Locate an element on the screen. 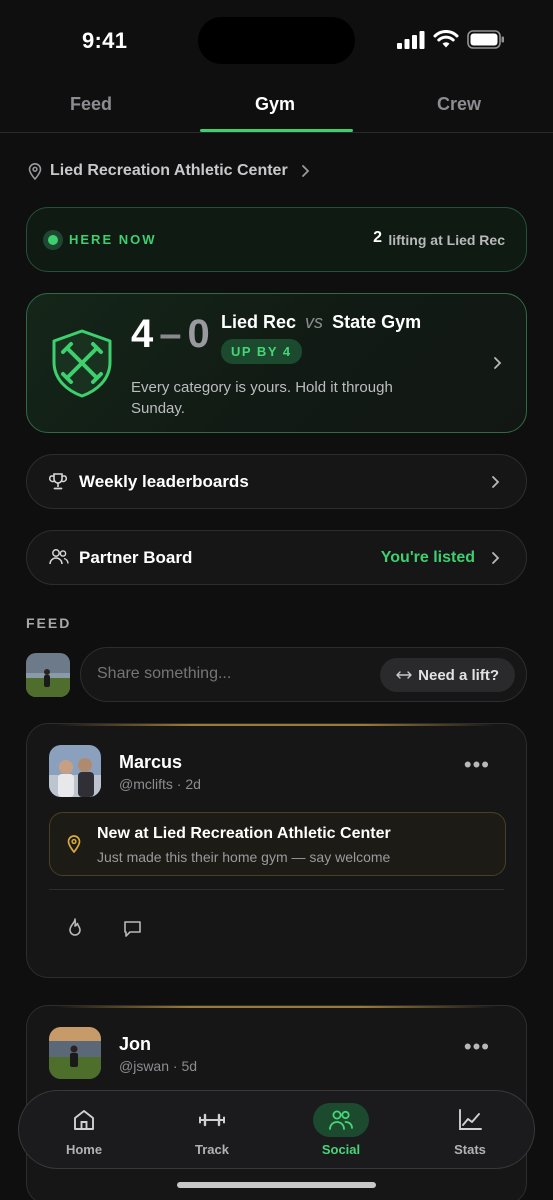 Image resolution: width=553 pixels, height=1200 pixels. shield-dumbbell-icon is located at coordinates (82, 363).